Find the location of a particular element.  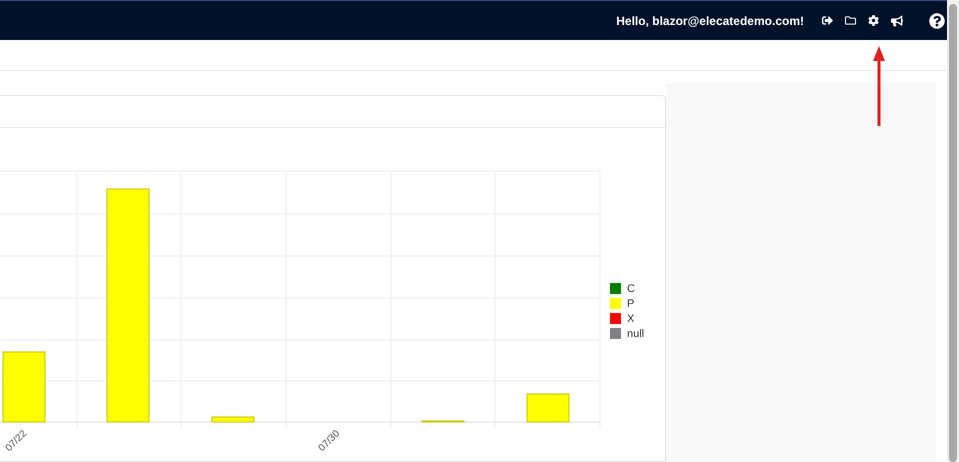

legend-label: null is located at coordinates (635, 334).